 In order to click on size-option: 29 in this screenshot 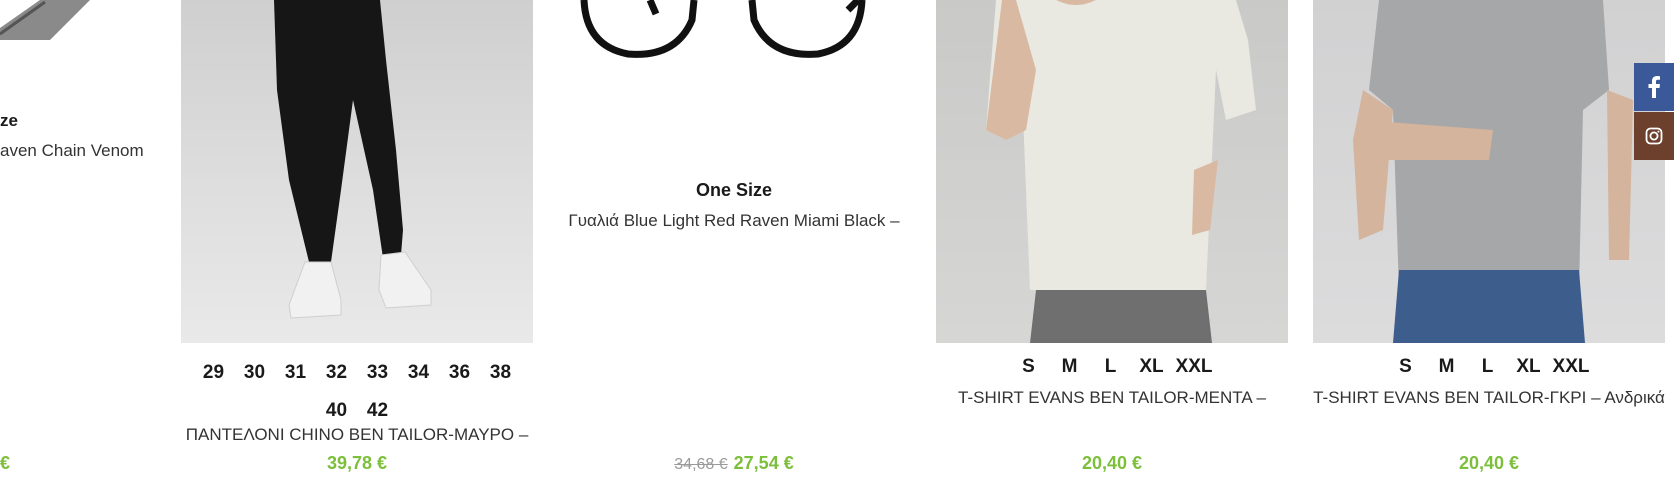, I will do `click(213, 373)`.